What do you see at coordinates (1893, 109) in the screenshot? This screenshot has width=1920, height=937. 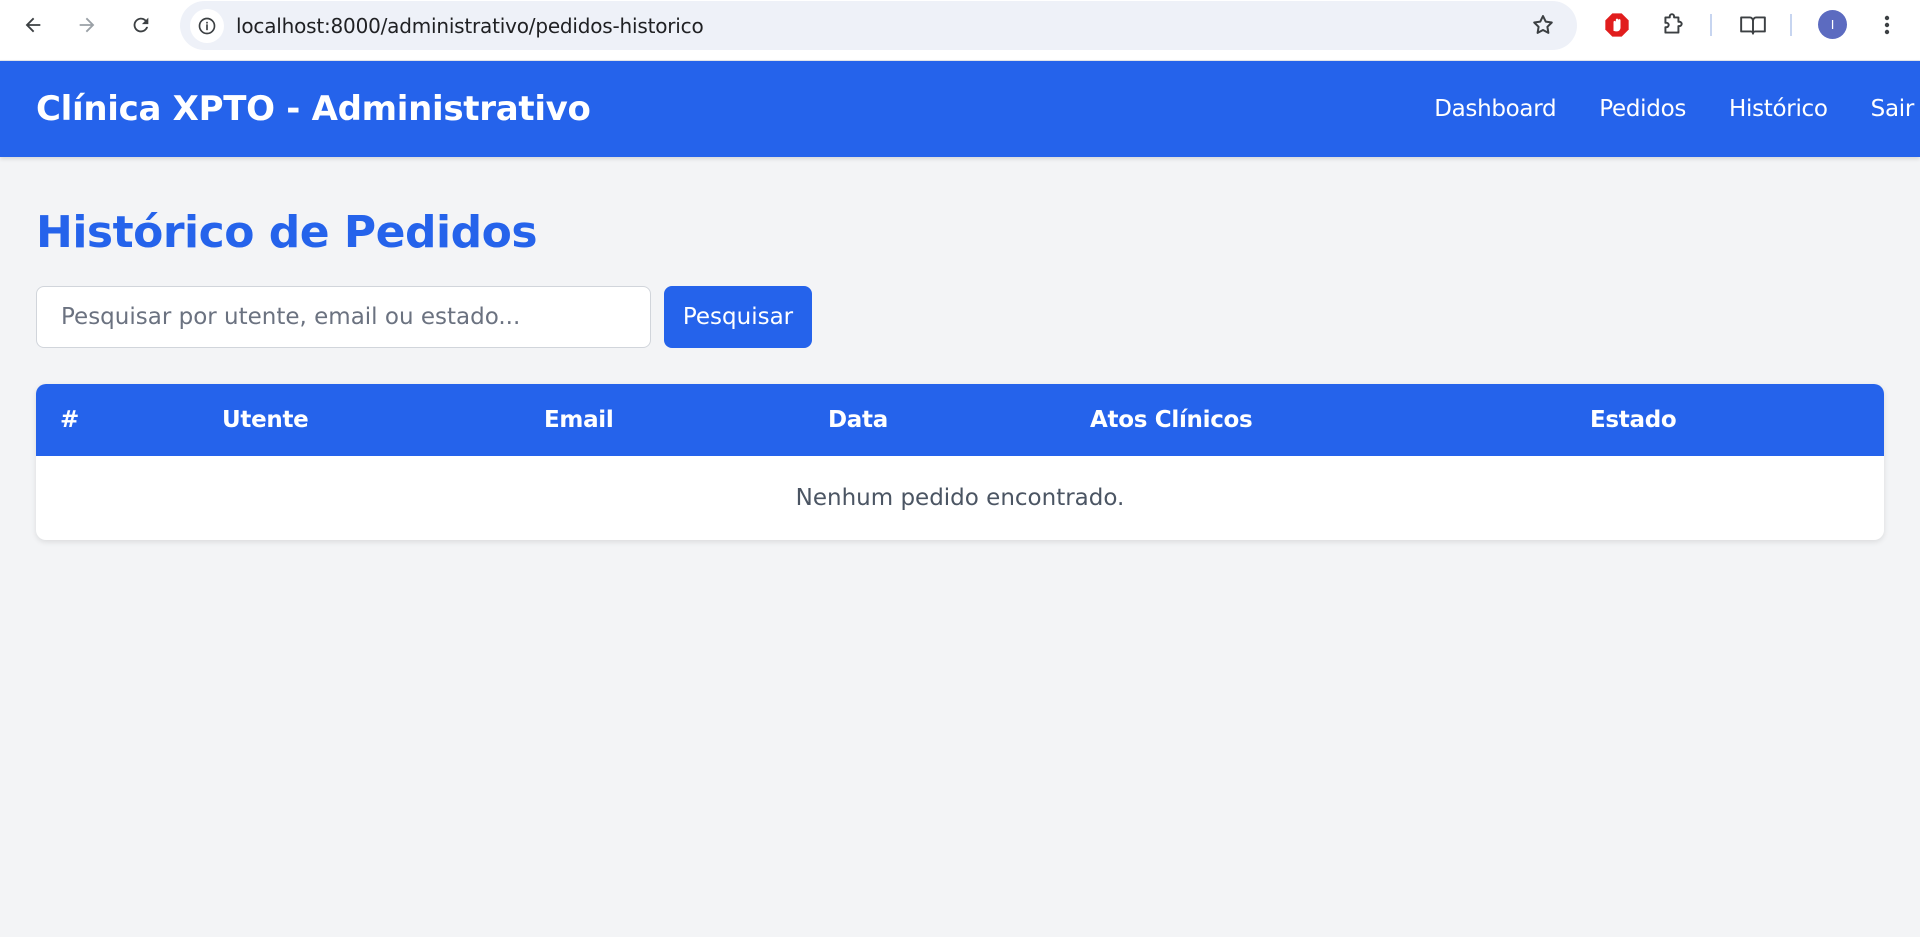 I see `nav-sair: Sair` at bounding box center [1893, 109].